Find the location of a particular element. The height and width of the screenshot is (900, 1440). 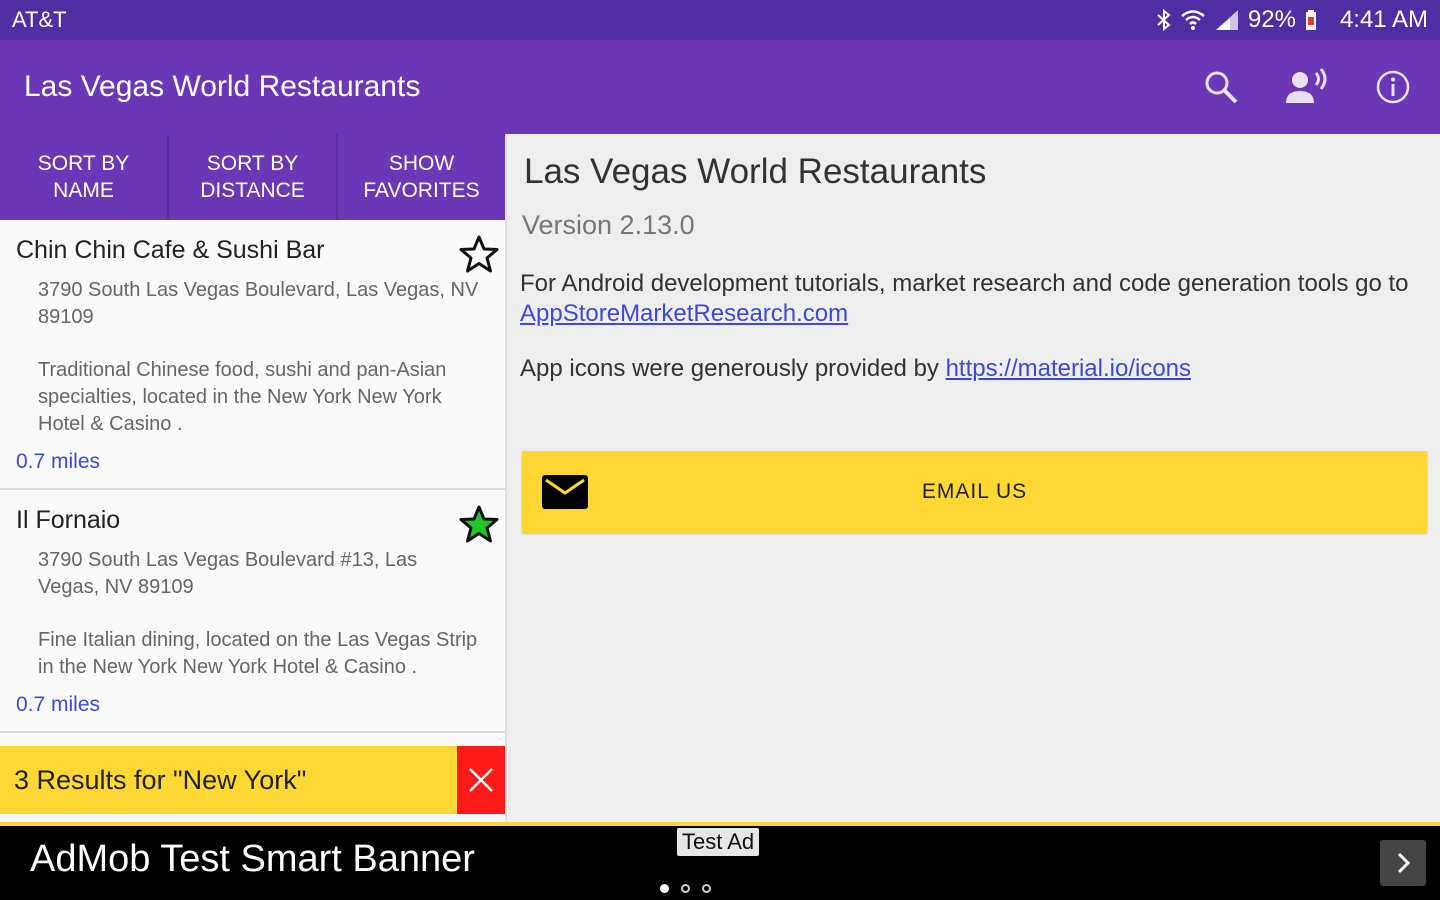

tab-sort-by-name: SORT BY NAME is located at coordinates (84, 177).